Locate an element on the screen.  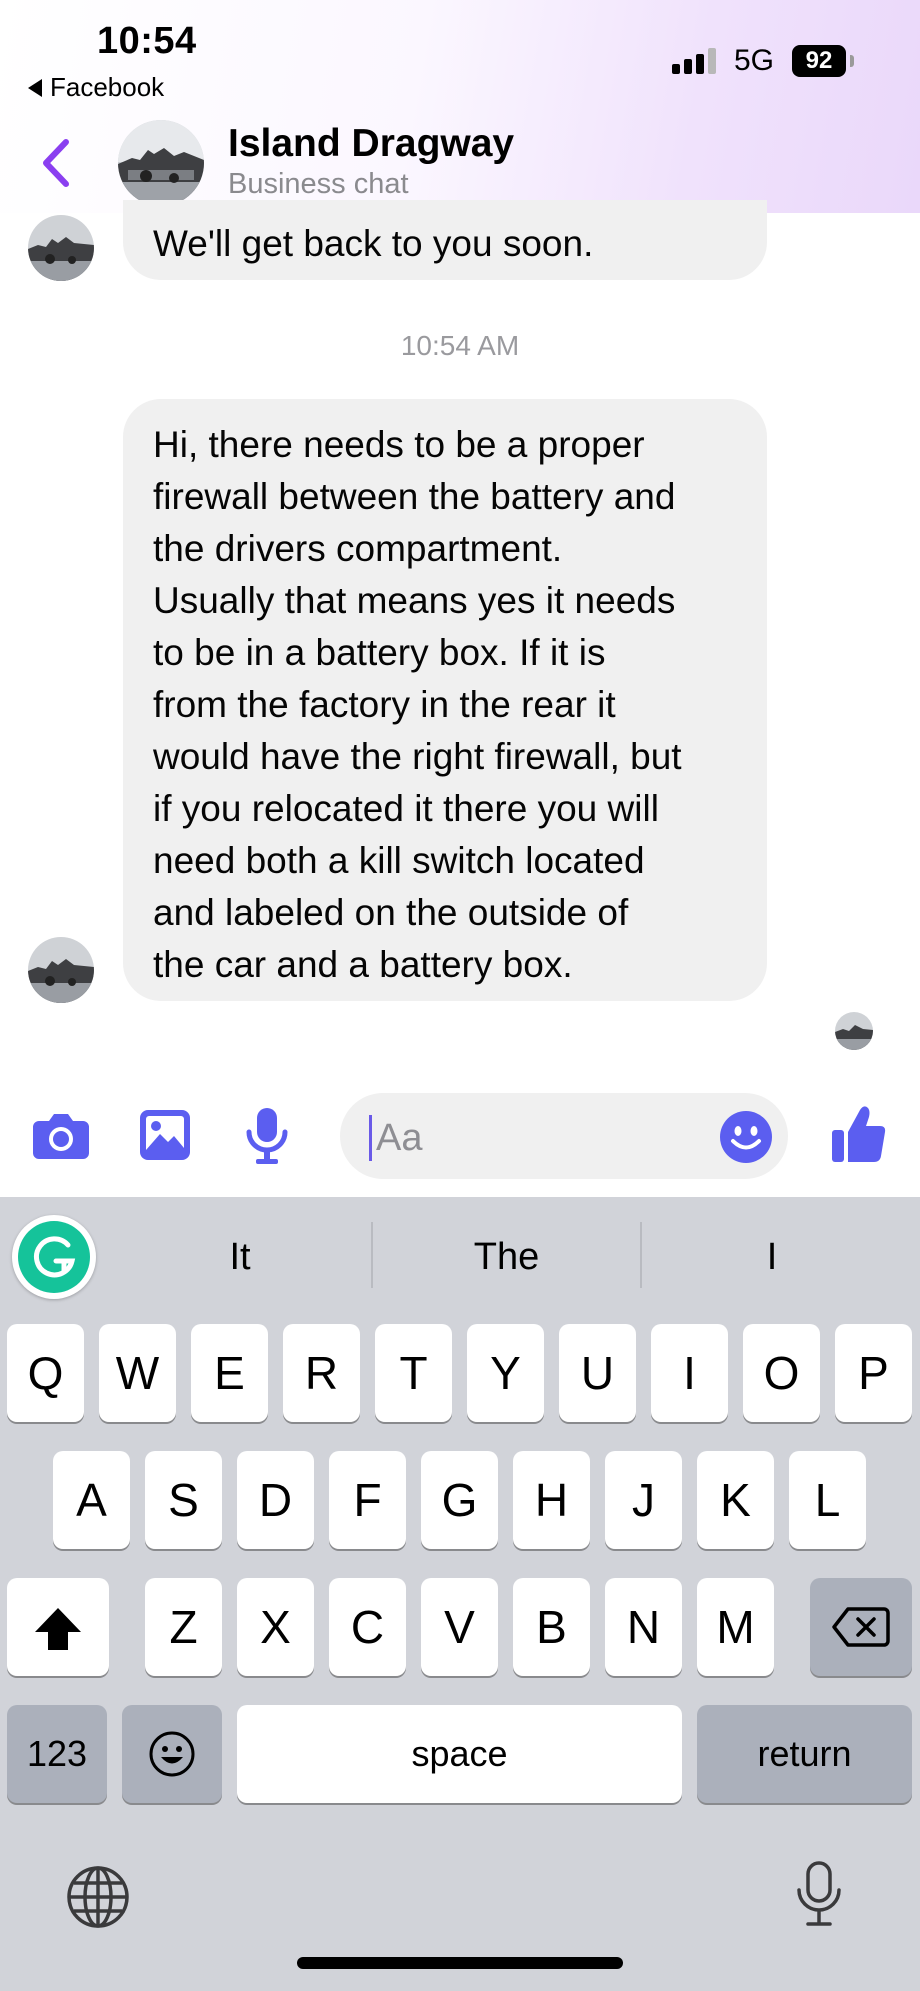
back-triangle-icon is located at coordinates (35, 87).